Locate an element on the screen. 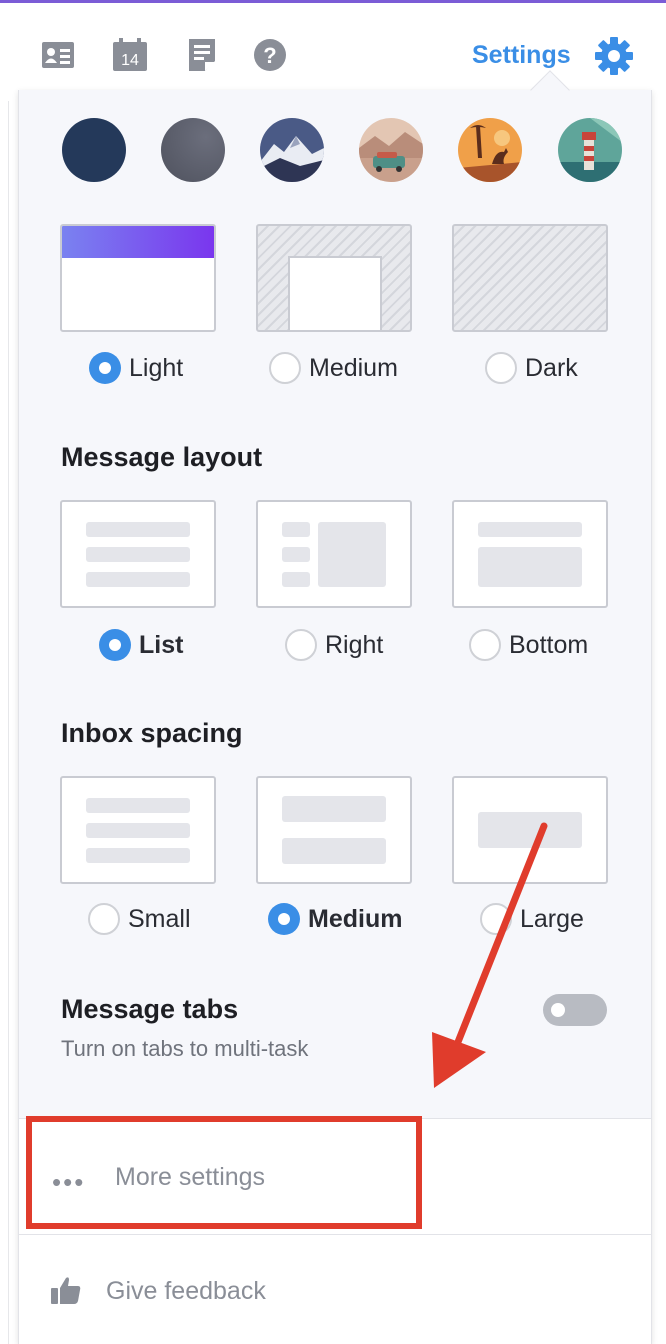  theme-option-light: Light is located at coordinates (136, 368).